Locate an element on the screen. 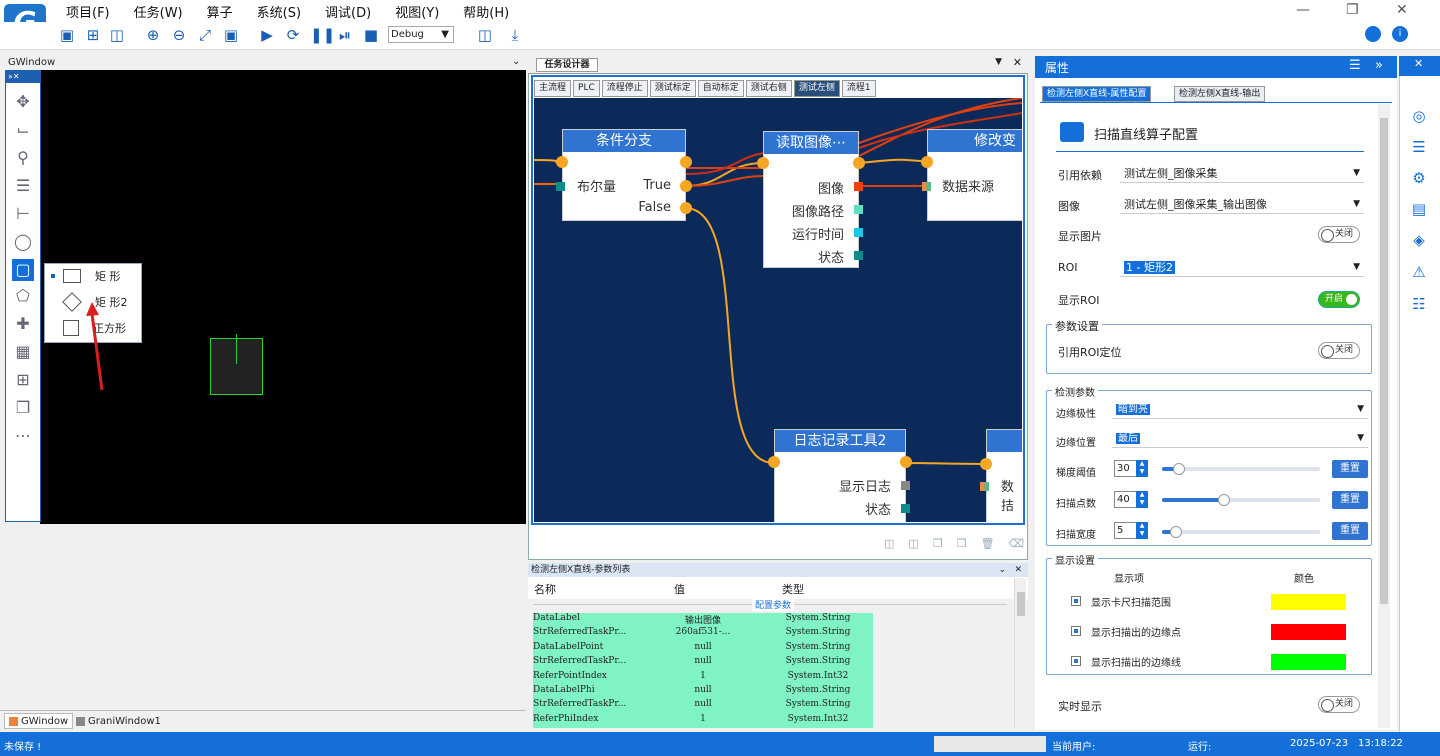  shape-item-rectangle: 矩 形 is located at coordinates (96, 276).